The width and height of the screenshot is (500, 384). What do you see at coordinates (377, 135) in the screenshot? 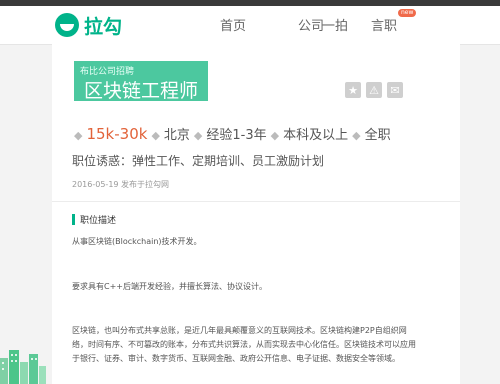
I see `job-type: 全职` at bounding box center [377, 135].